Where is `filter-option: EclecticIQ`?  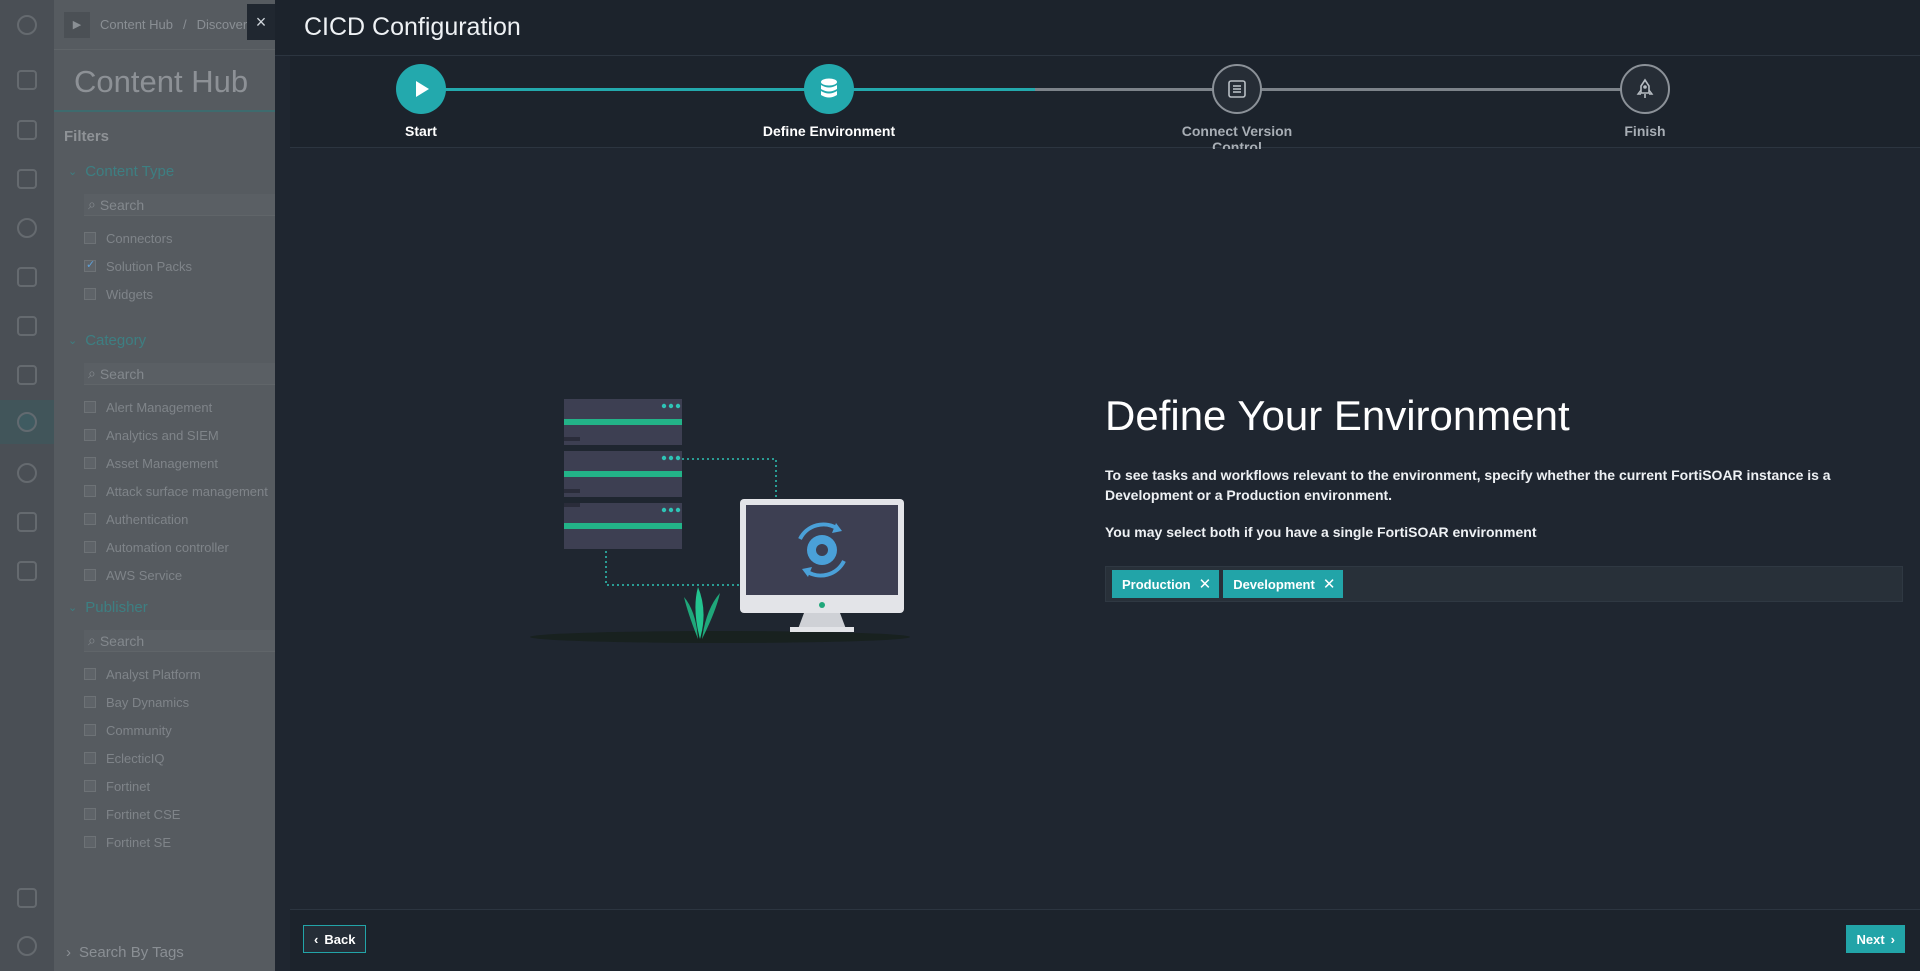 filter-option: EclecticIQ is located at coordinates (164, 758).